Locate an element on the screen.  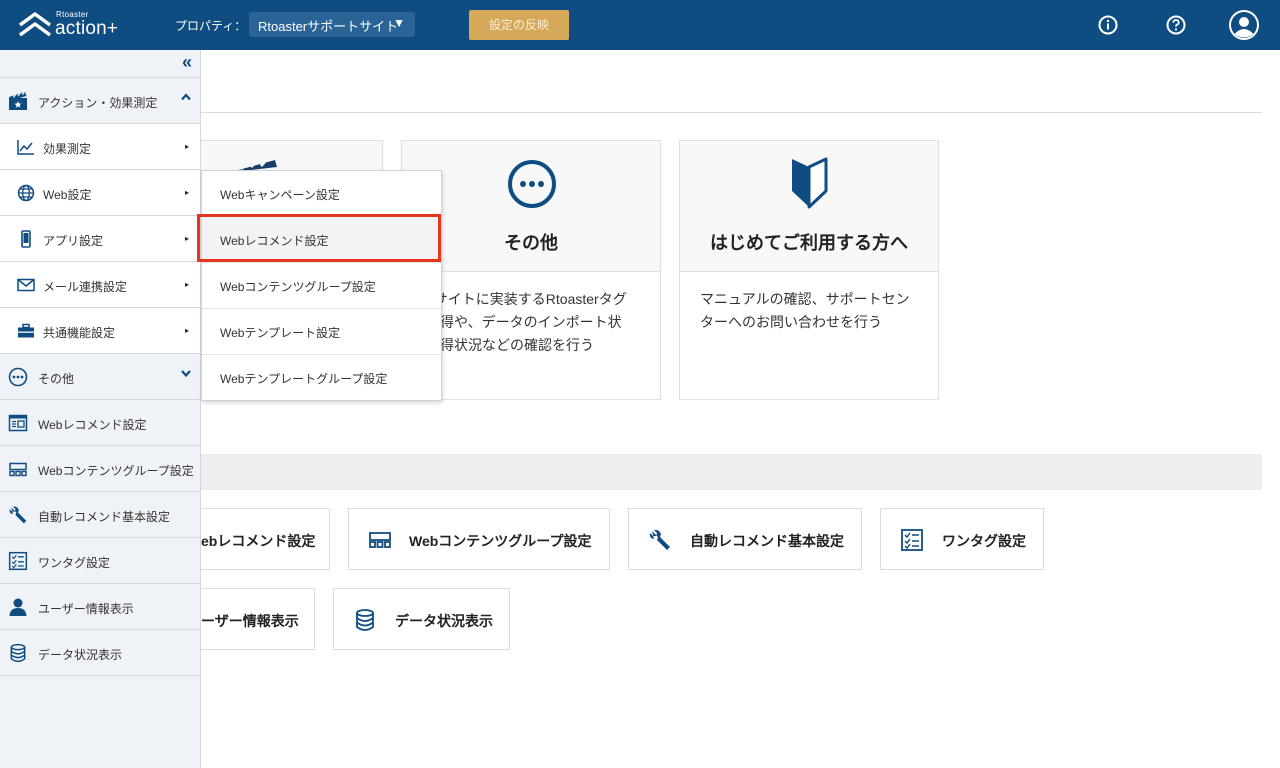
info-icon is located at coordinates (1108, 25).